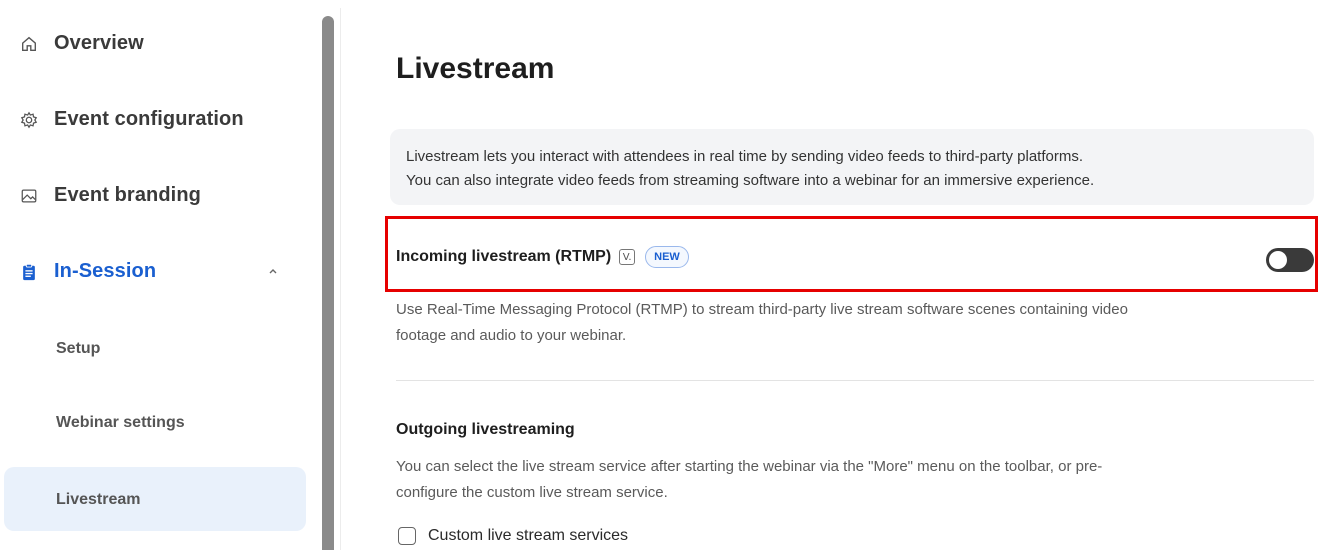 The height and width of the screenshot is (550, 1318). I want to click on gear-icon, so click(29, 120).